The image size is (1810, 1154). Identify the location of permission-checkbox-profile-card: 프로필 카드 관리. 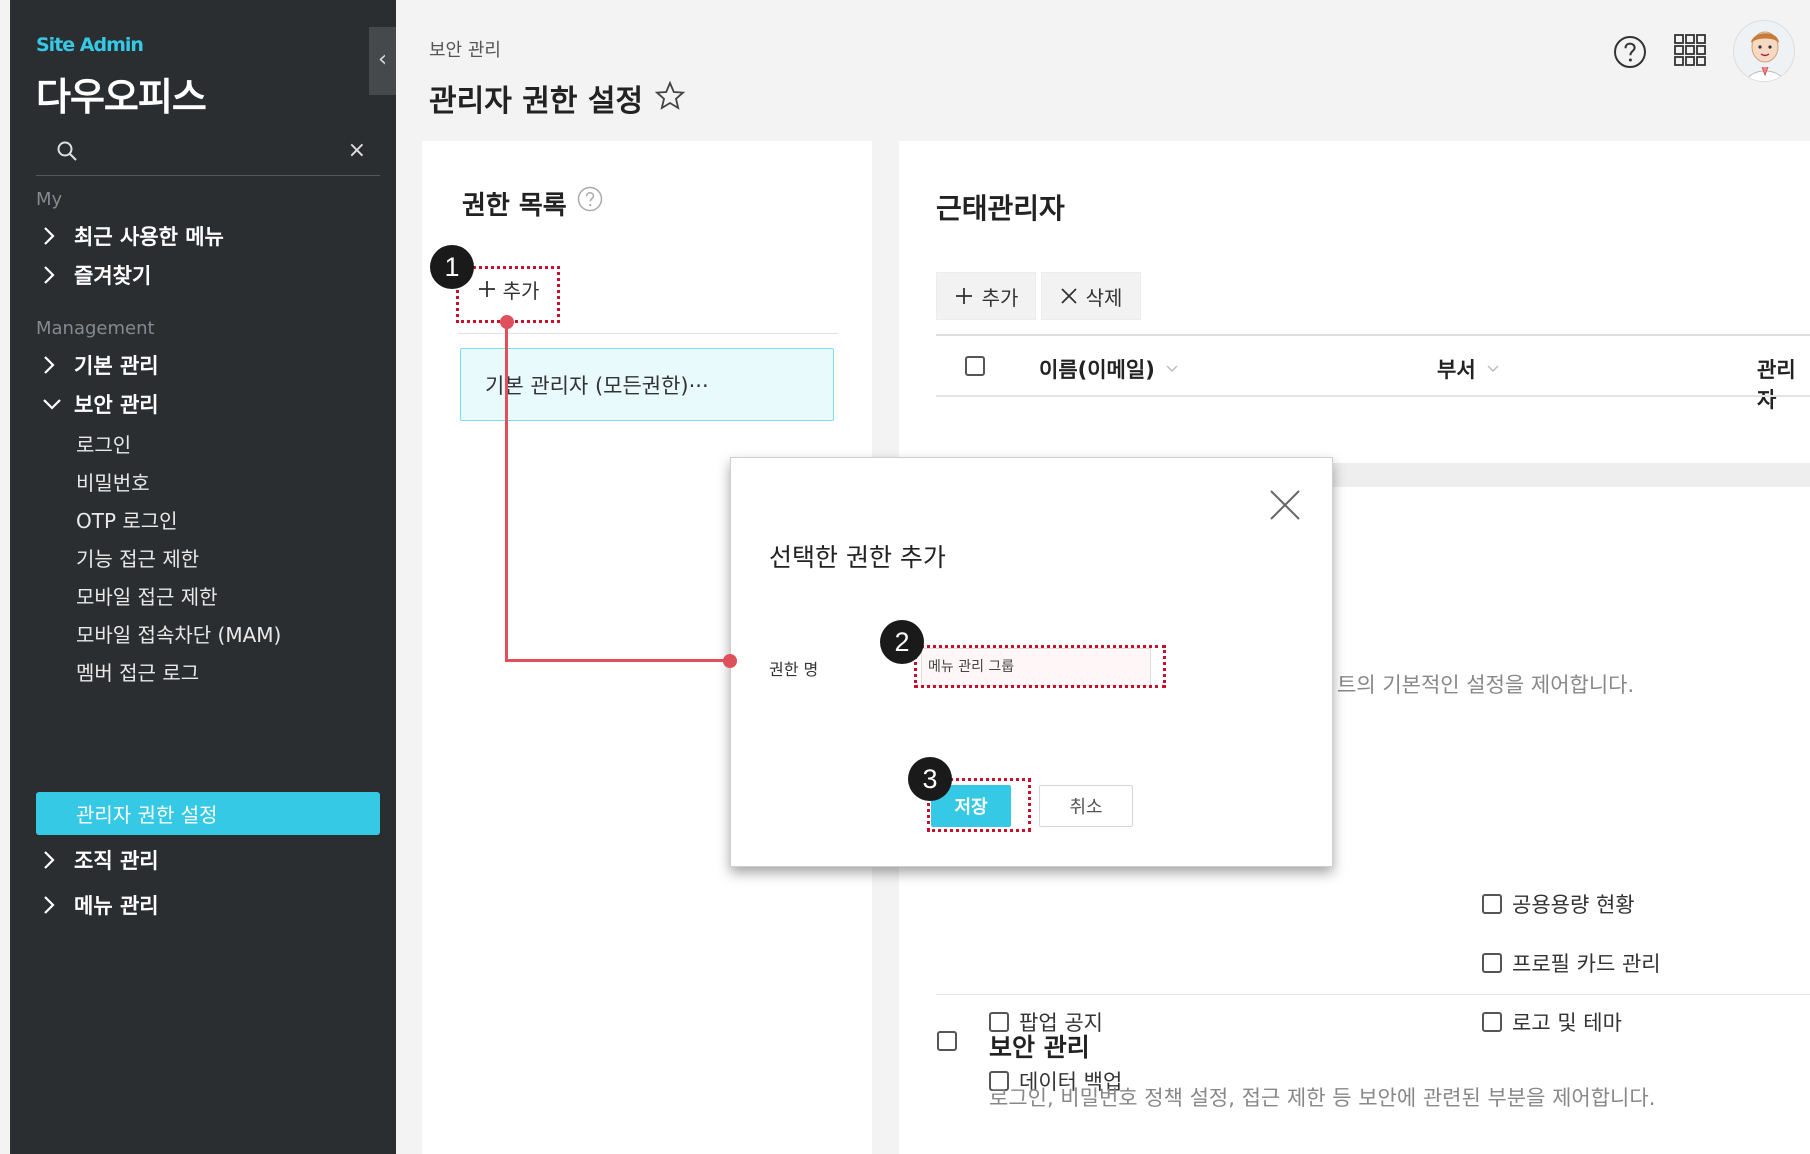
(1571, 963).